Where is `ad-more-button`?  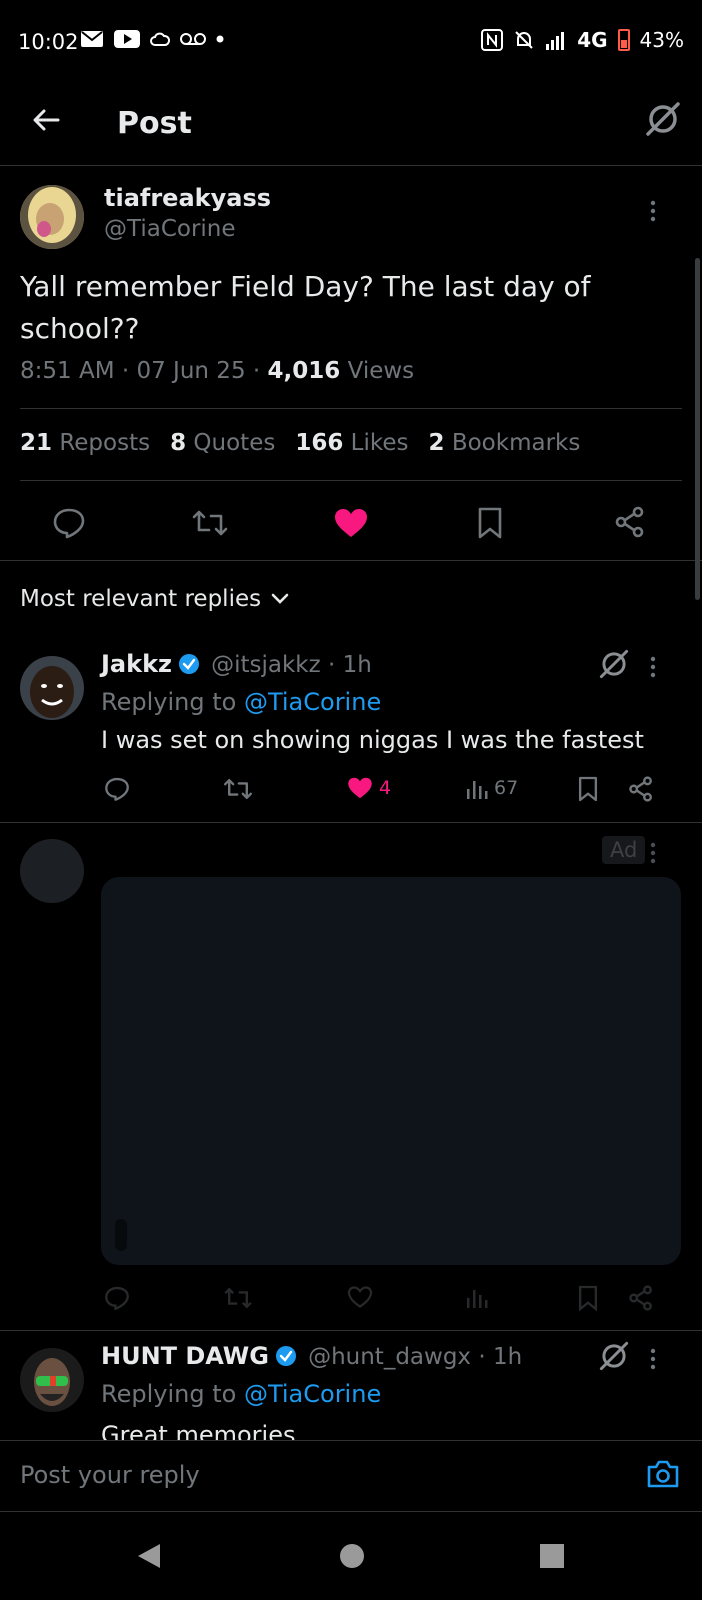
ad-more-button is located at coordinates (653, 853).